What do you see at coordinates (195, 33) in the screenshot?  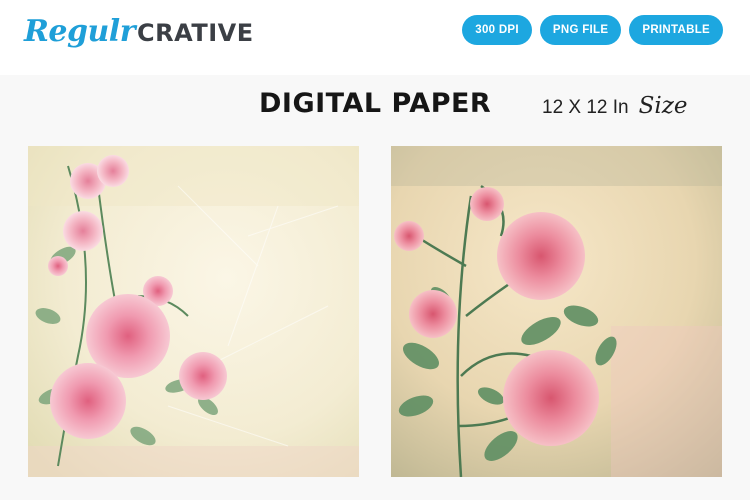 I see `brand-wordmark: CRATIVE` at bounding box center [195, 33].